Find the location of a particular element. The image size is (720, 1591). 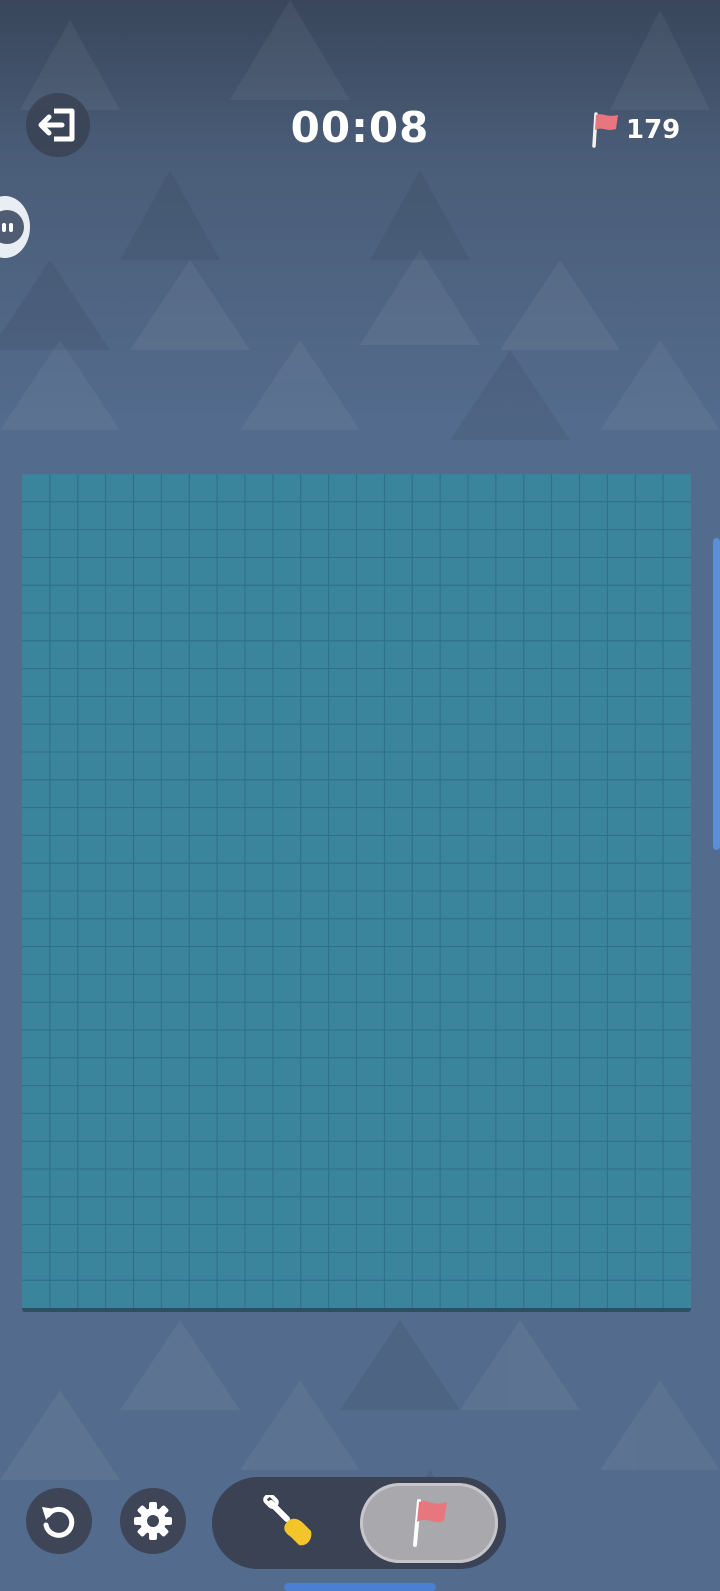

undo-button is located at coordinates (59, 1521).